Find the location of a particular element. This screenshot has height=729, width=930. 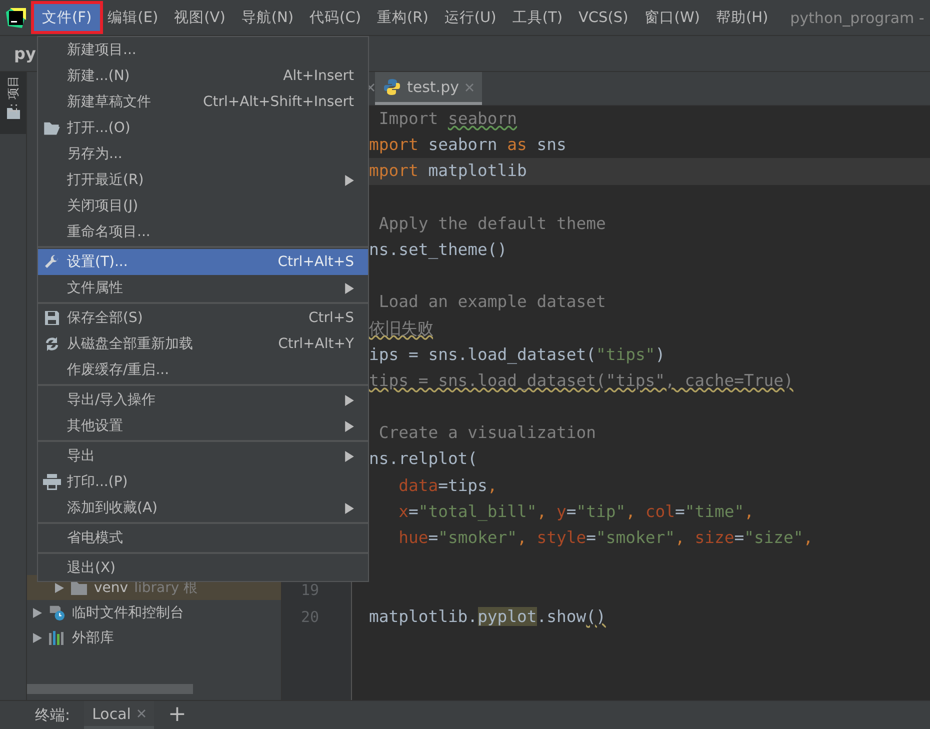

code-line: hue="smoker", style="smoker", size="size", is located at coordinates (606, 537).